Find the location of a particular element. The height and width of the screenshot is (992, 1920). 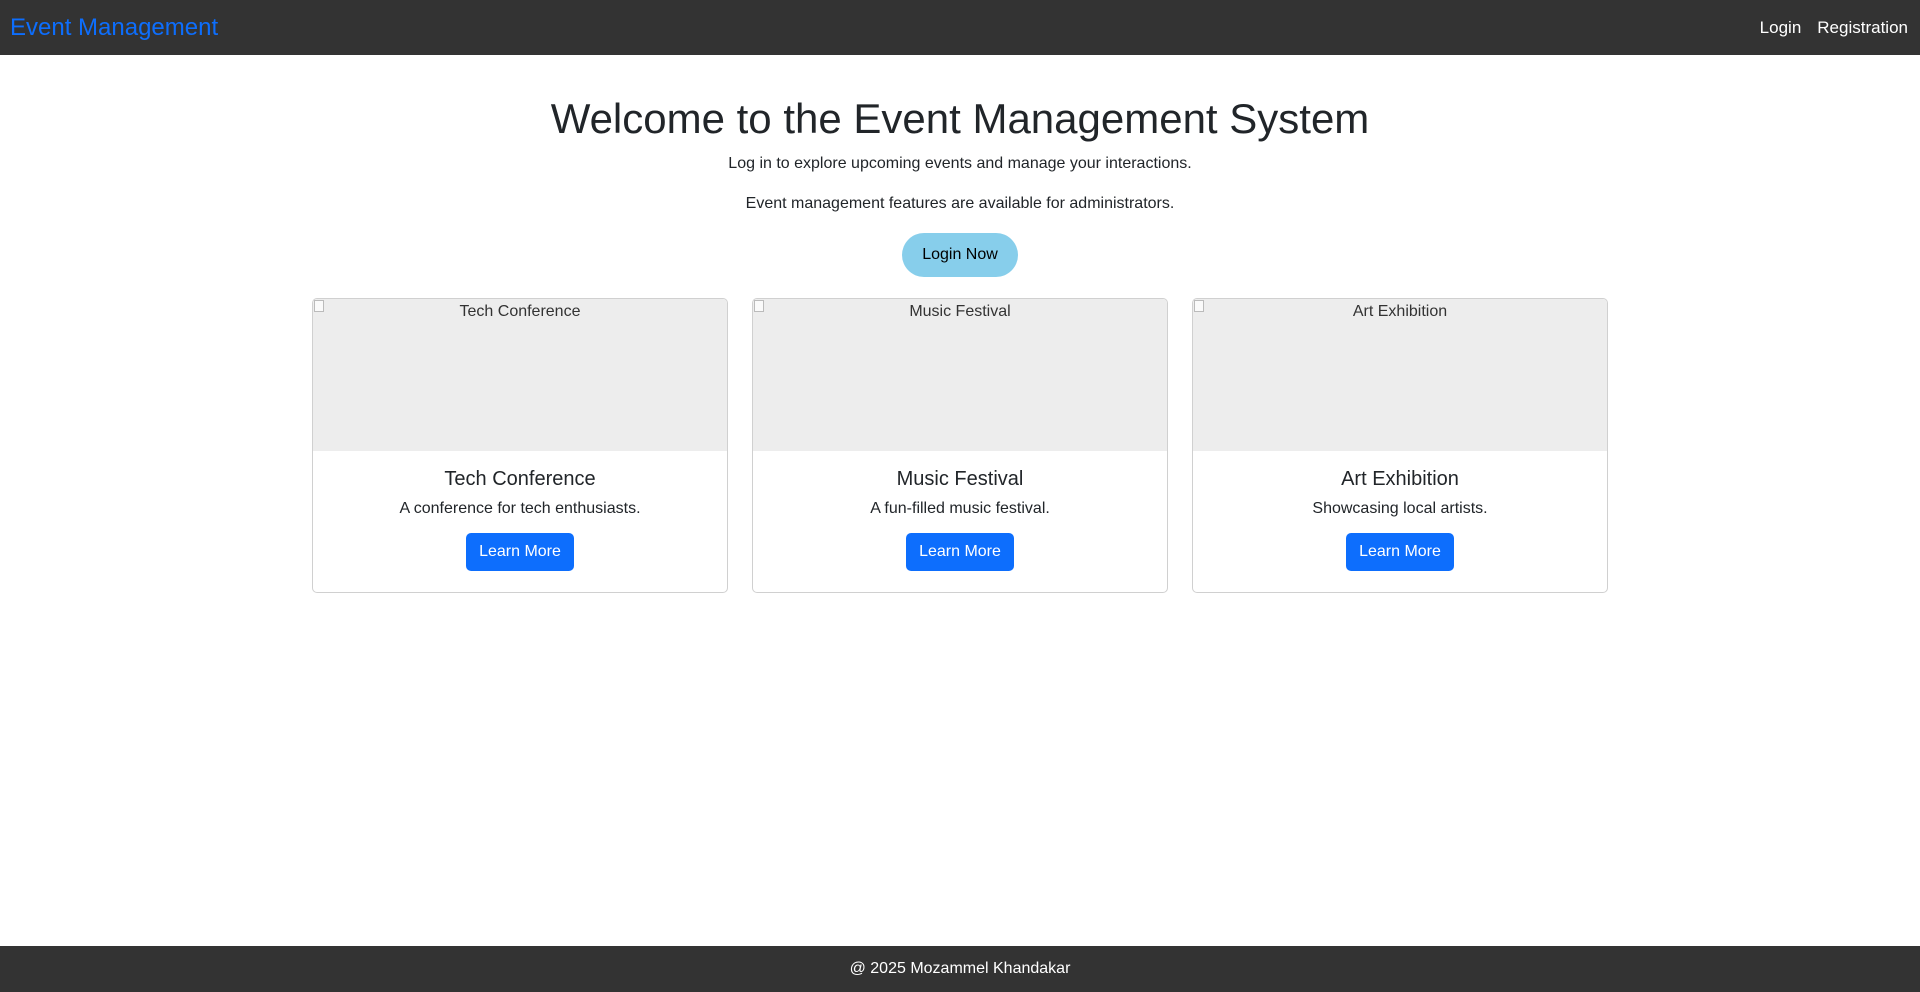

page-footer: @ 2025 Mozammel Khandakar is located at coordinates (960, 969).